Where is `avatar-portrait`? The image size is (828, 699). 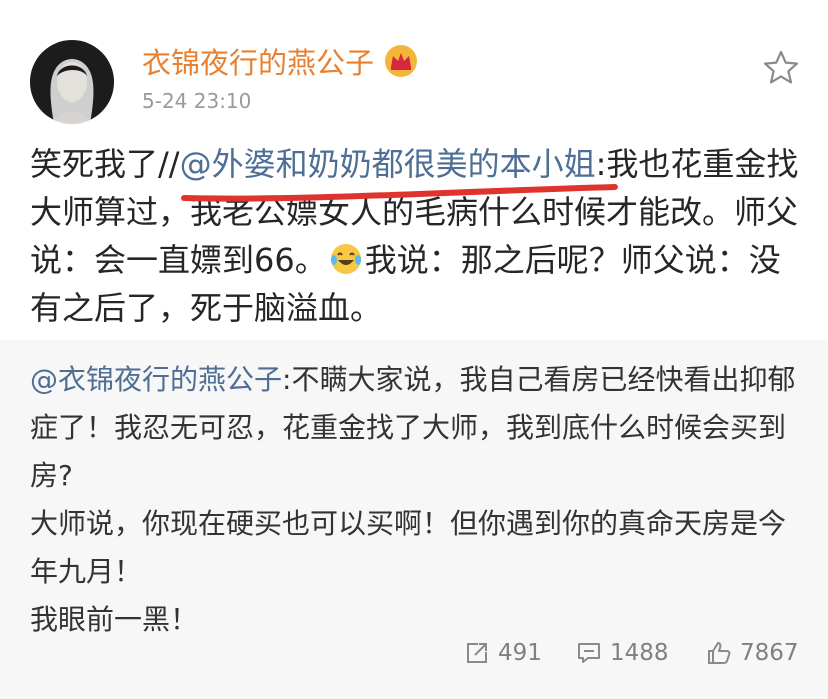 avatar-portrait is located at coordinates (72, 82).